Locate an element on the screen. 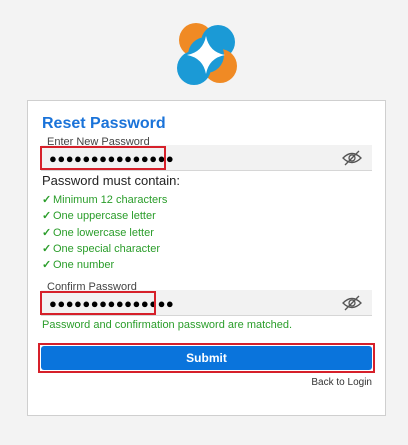 The width and height of the screenshot is (408, 445). back-to-login-link: Back to Login is located at coordinates (341, 382).